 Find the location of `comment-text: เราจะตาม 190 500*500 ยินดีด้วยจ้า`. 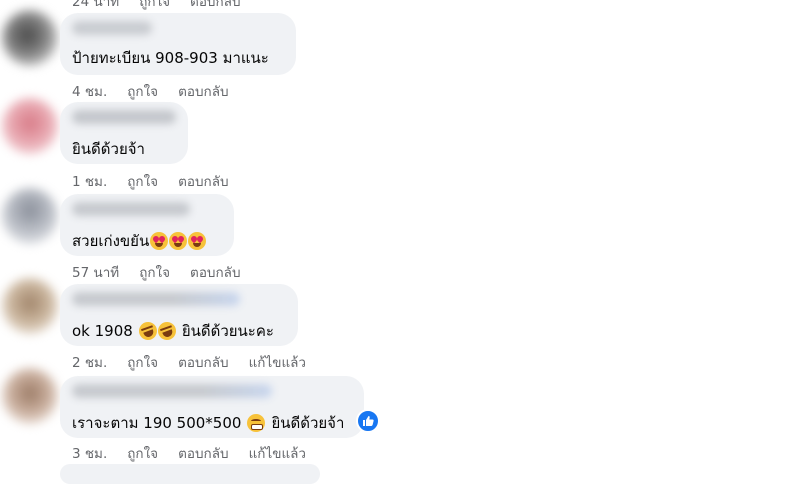

comment-text: เราจะตาม 190 500*500 ยินดีด้วยจ้า is located at coordinates (208, 423).